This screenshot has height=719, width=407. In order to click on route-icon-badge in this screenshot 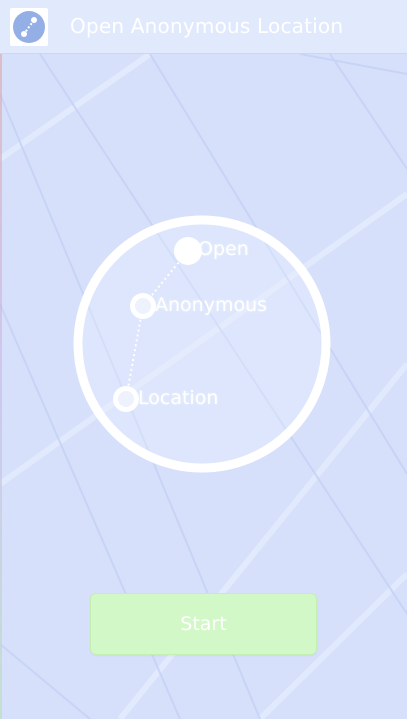, I will do `click(29, 27)`.